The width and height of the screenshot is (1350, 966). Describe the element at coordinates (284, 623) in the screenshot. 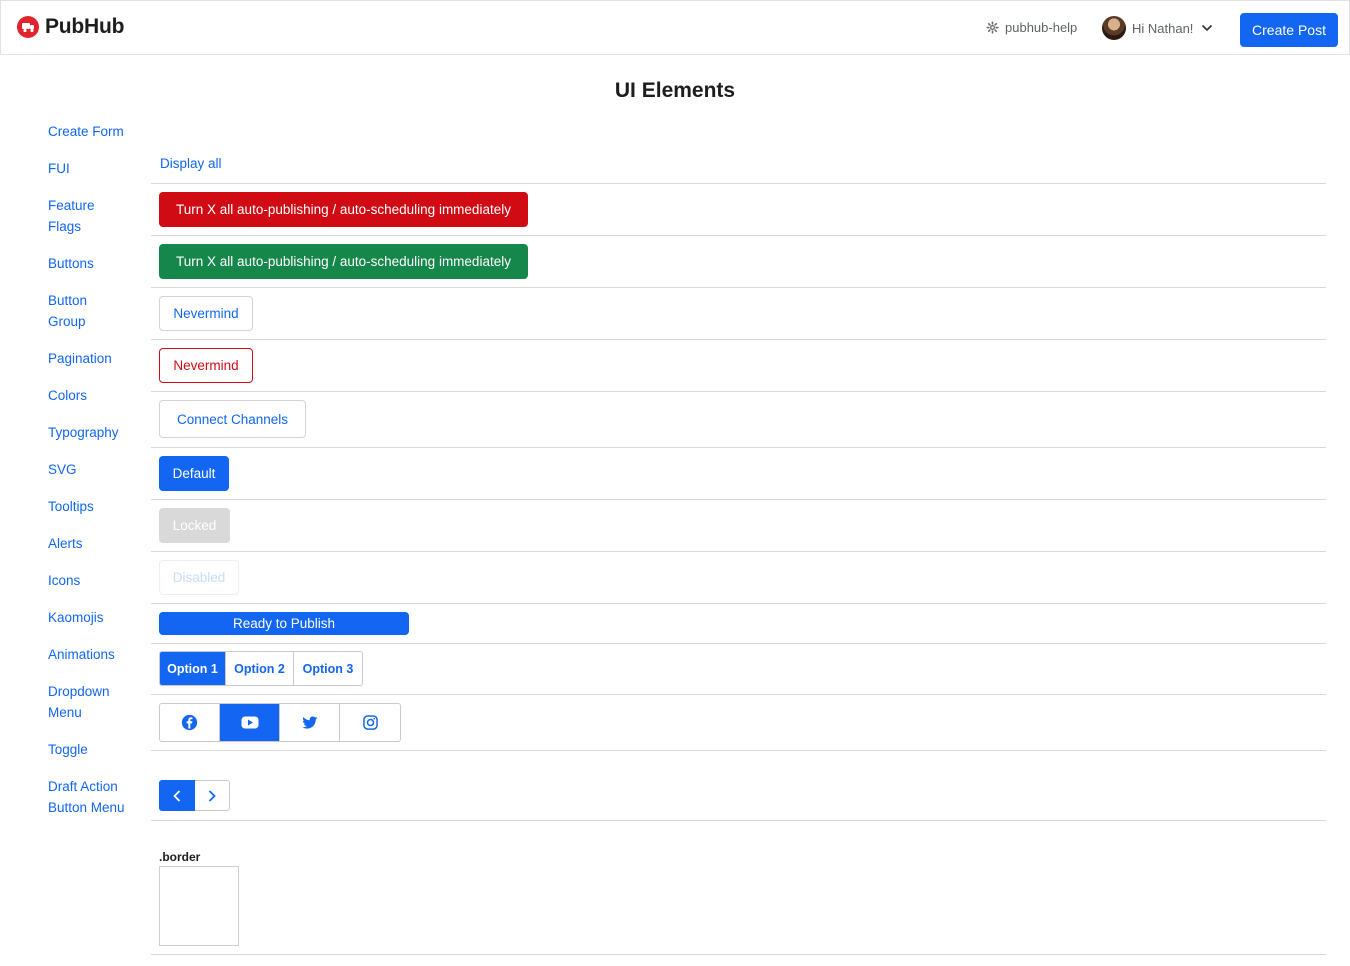

I see `ready-to-publish-button: Ready to Publish` at that location.